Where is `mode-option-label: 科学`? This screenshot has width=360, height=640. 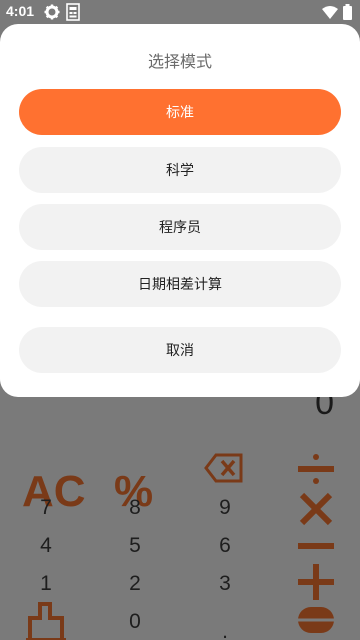 mode-option-label: 科学 is located at coordinates (180, 171).